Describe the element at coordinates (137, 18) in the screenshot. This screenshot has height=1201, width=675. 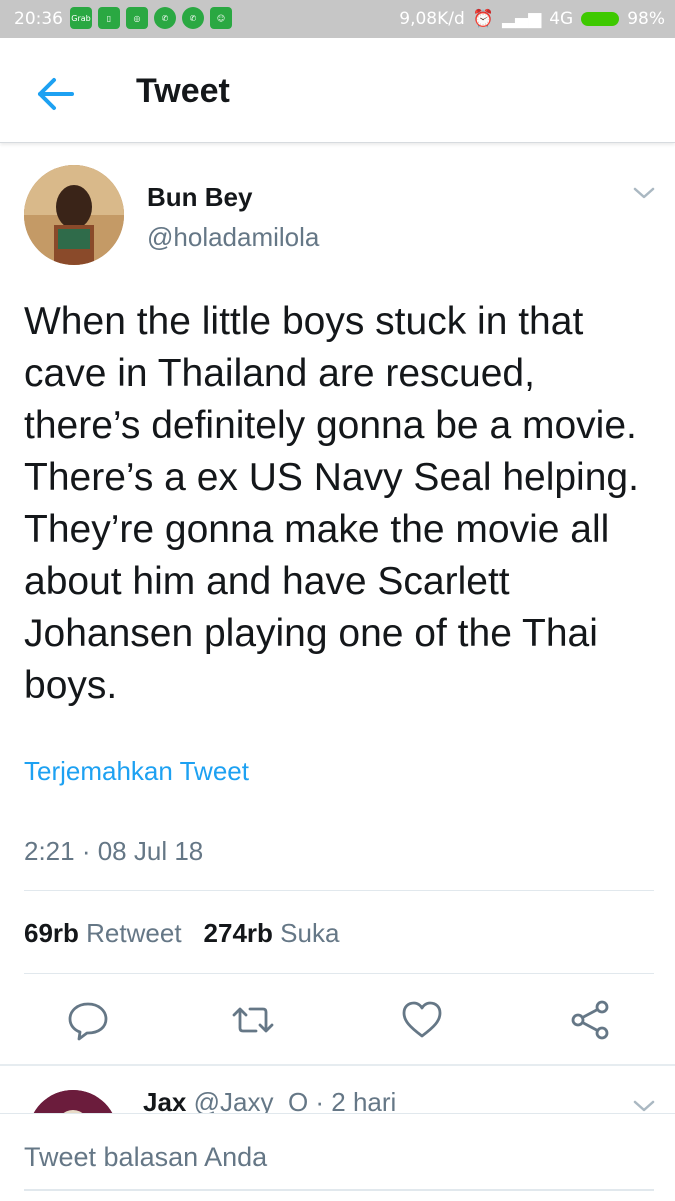
I see `app-icon: ◎` at that location.